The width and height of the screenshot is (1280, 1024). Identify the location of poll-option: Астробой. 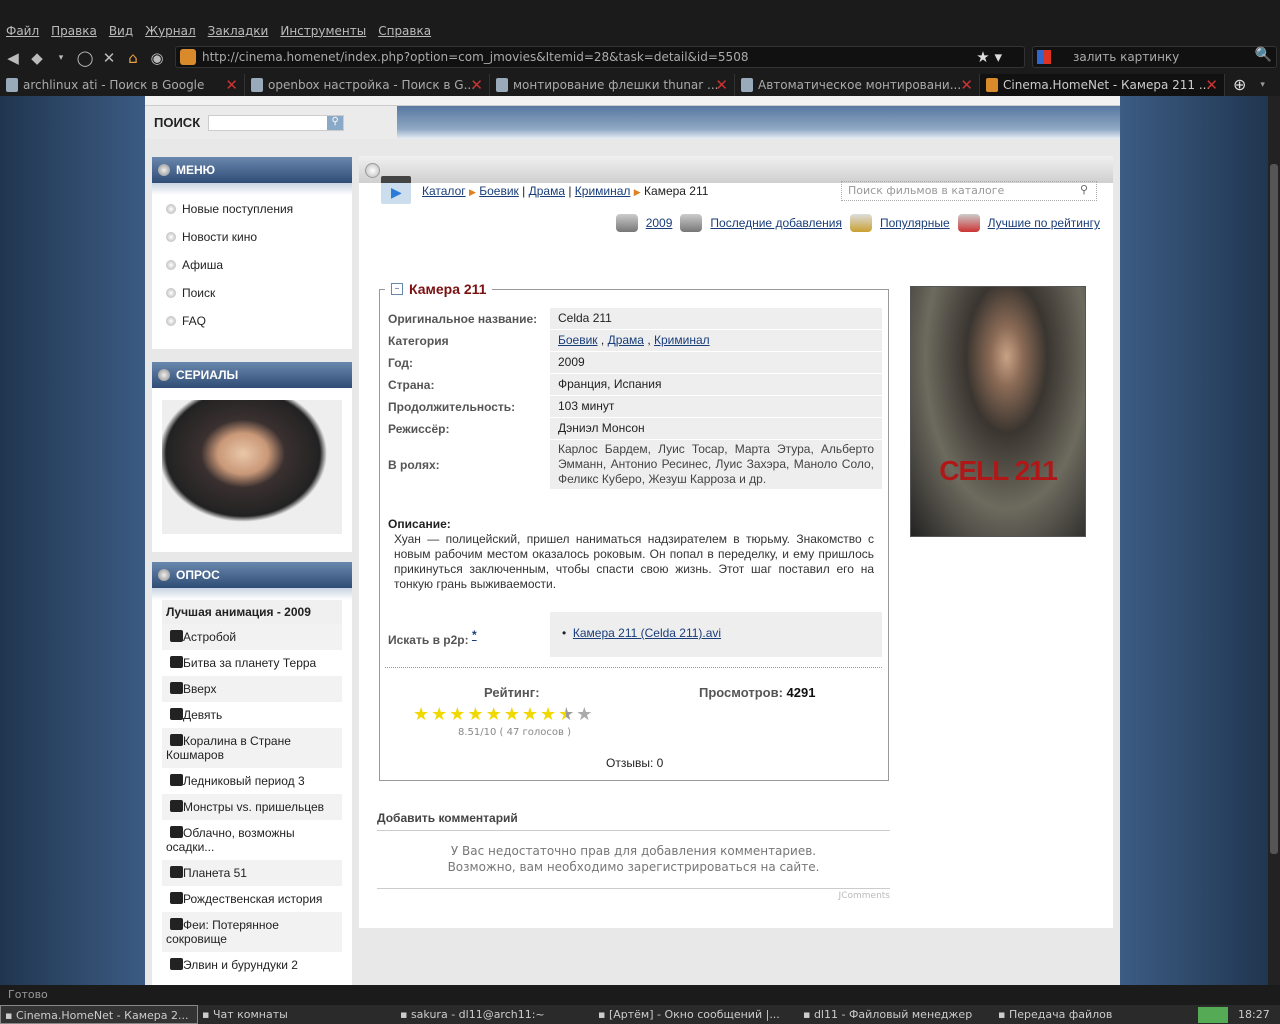
(252, 637).